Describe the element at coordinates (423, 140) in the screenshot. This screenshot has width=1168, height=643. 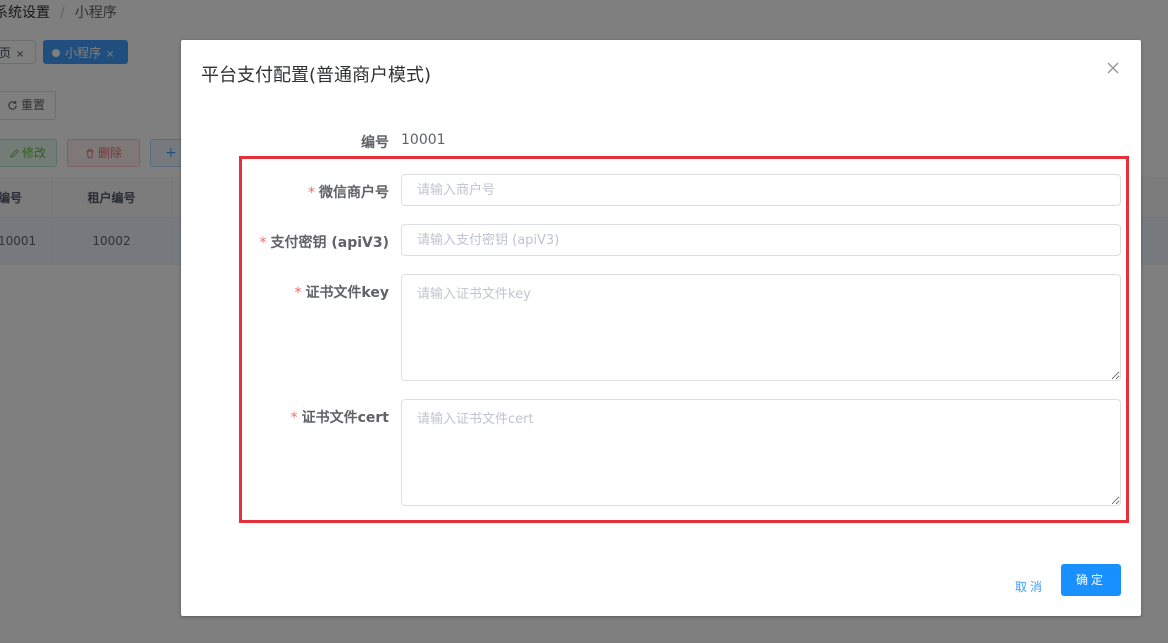
I see `id-value: 10001` at that location.